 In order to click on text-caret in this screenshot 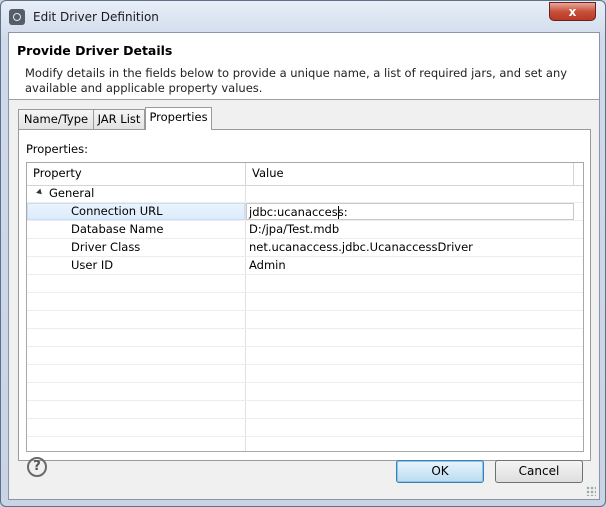, I will do `click(338, 212)`.